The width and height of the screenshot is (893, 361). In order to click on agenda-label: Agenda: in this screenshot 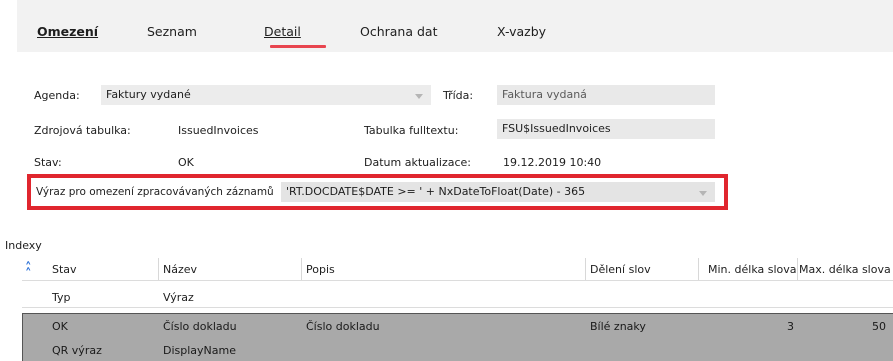, I will do `click(57, 95)`.